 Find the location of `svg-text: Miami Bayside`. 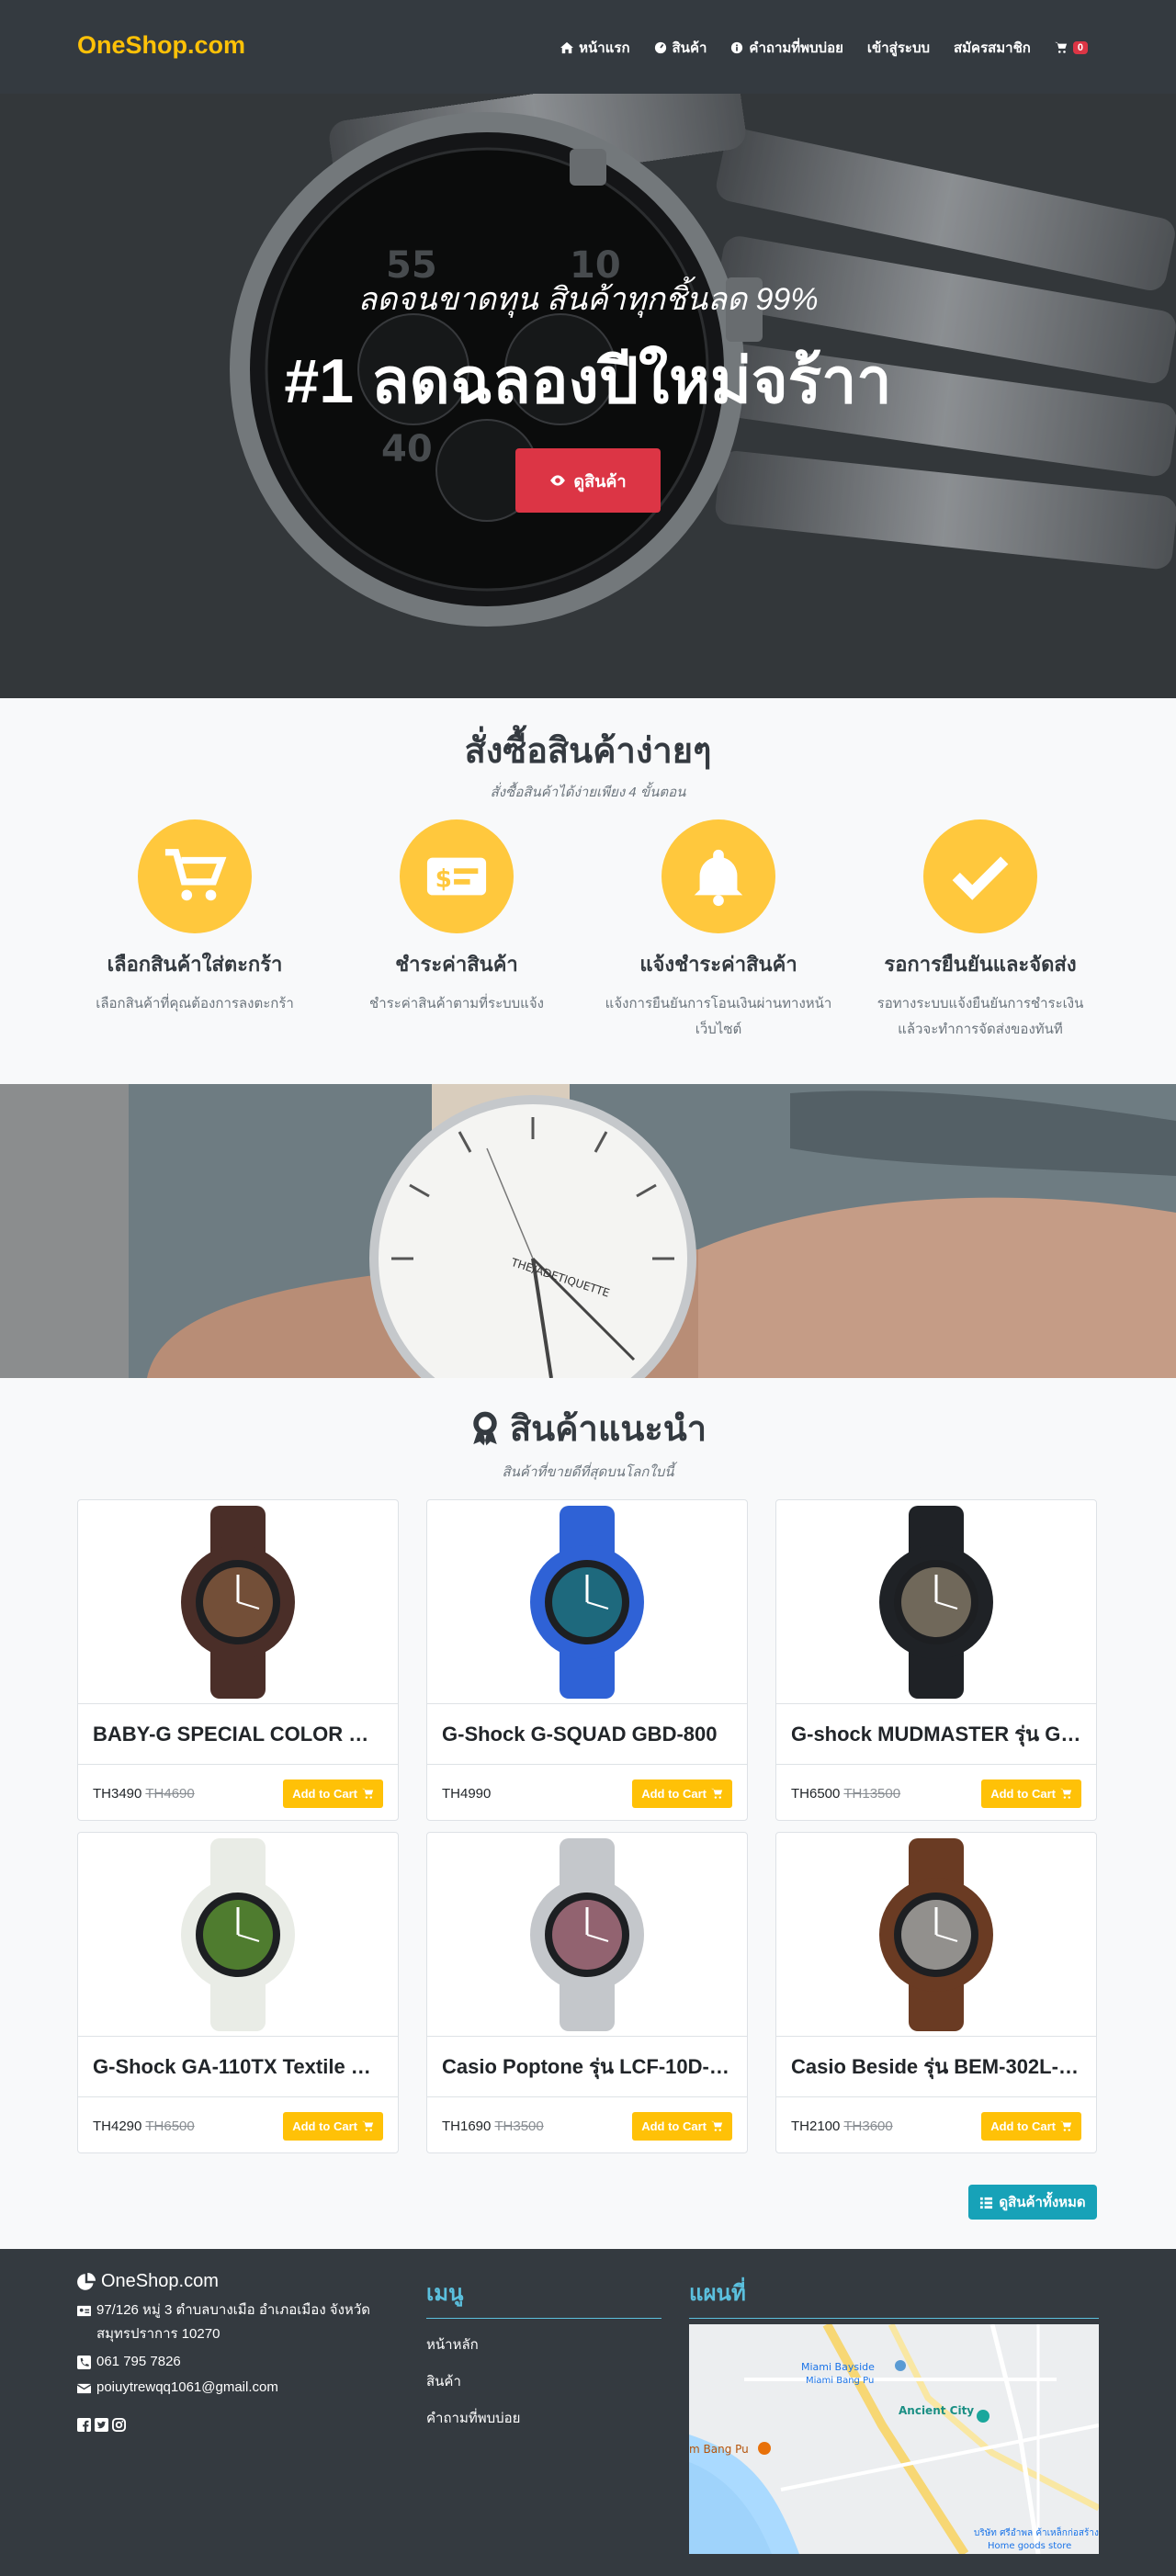

svg-text: Miami Bayside is located at coordinates (838, 2367).